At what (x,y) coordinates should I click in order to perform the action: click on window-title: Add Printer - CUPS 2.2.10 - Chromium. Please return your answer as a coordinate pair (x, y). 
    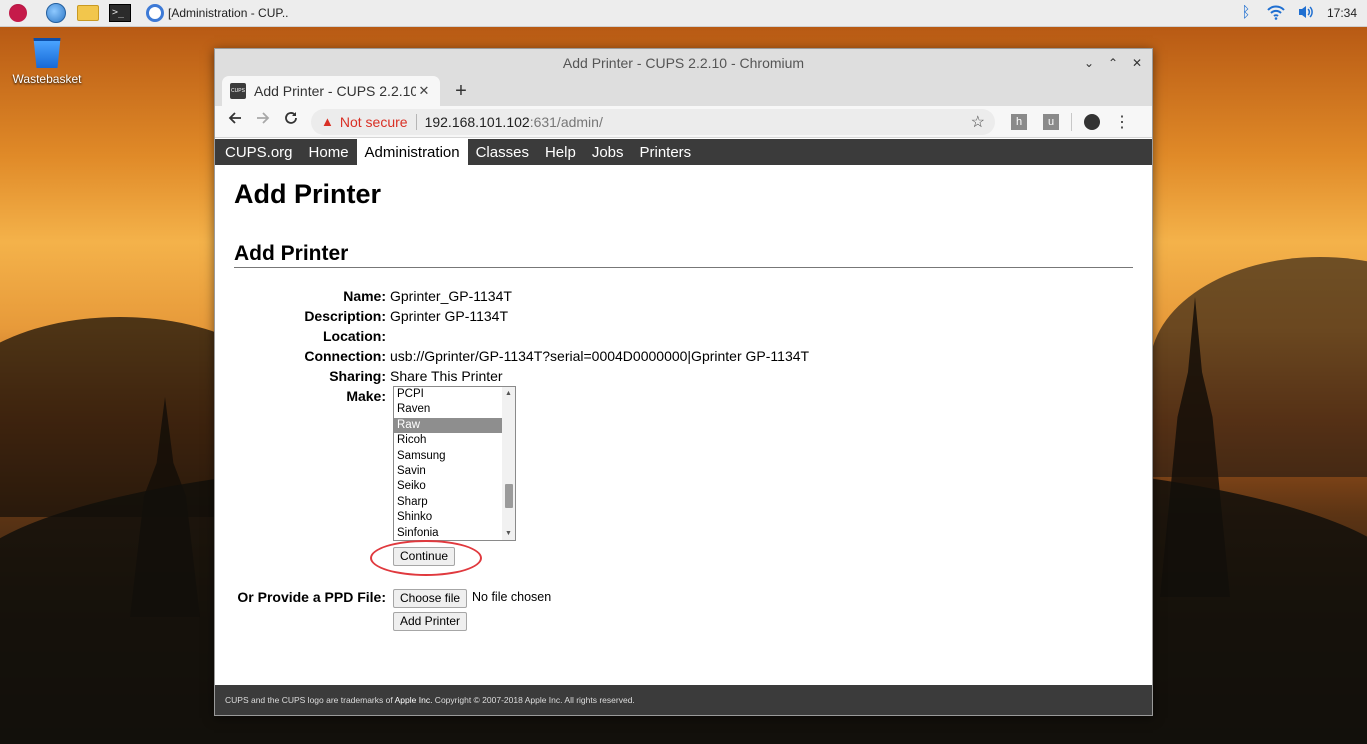
    Looking at the image, I should click on (683, 62).